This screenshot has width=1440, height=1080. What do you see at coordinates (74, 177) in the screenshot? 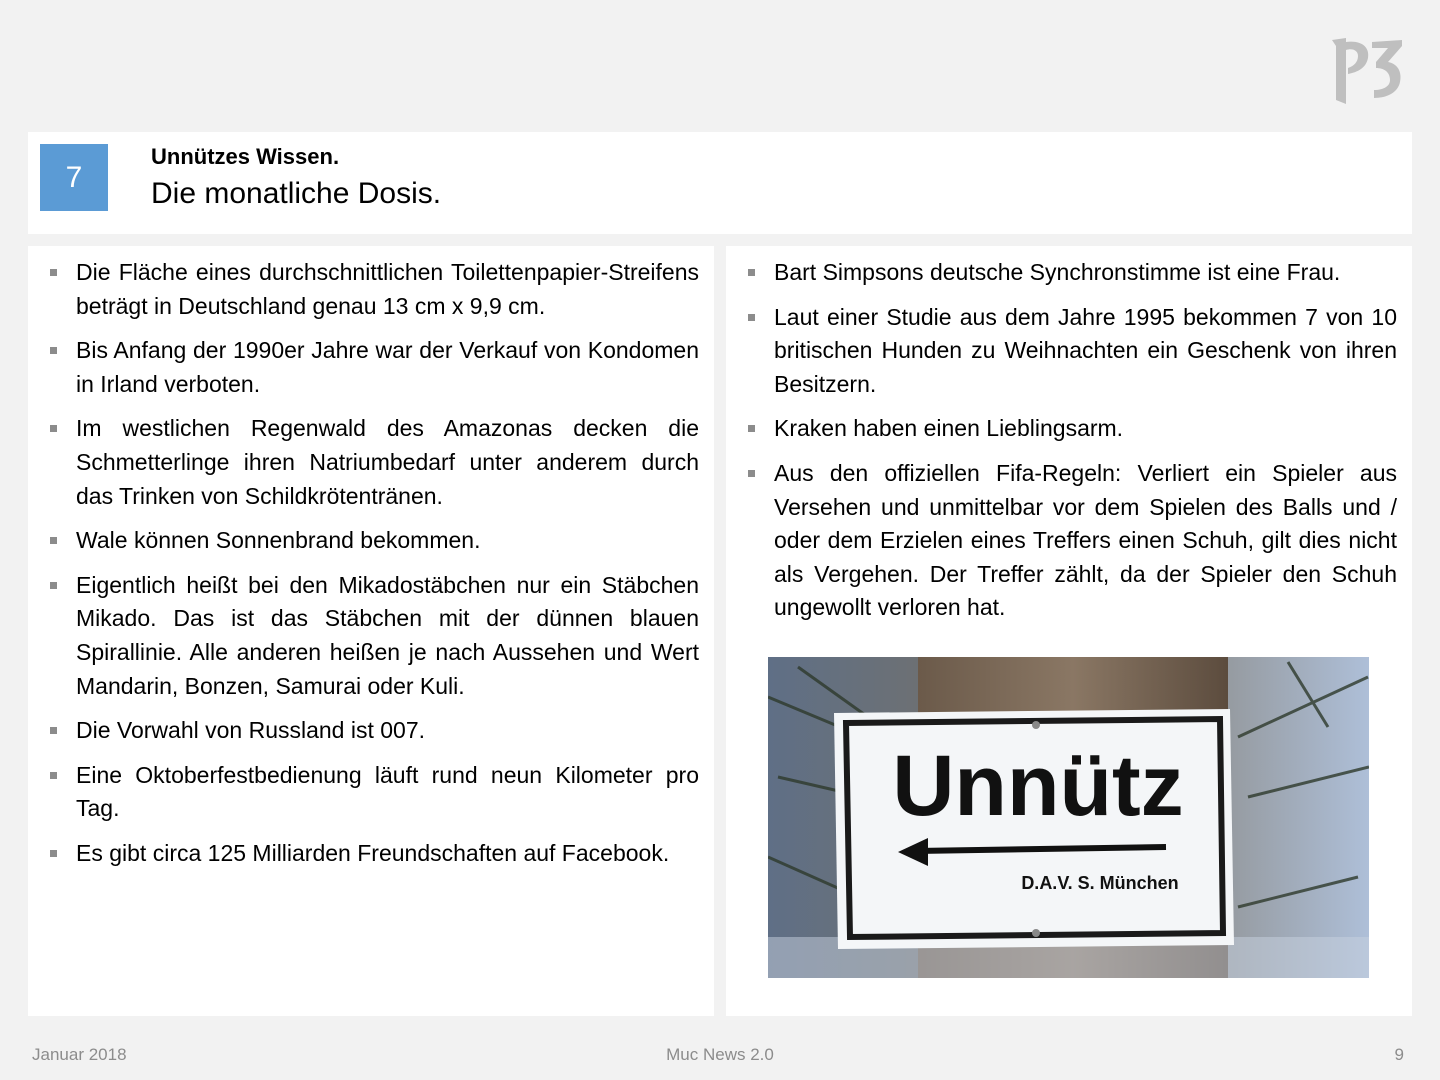
I see `section-number-badge: 7` at bounding box center [74, 177].